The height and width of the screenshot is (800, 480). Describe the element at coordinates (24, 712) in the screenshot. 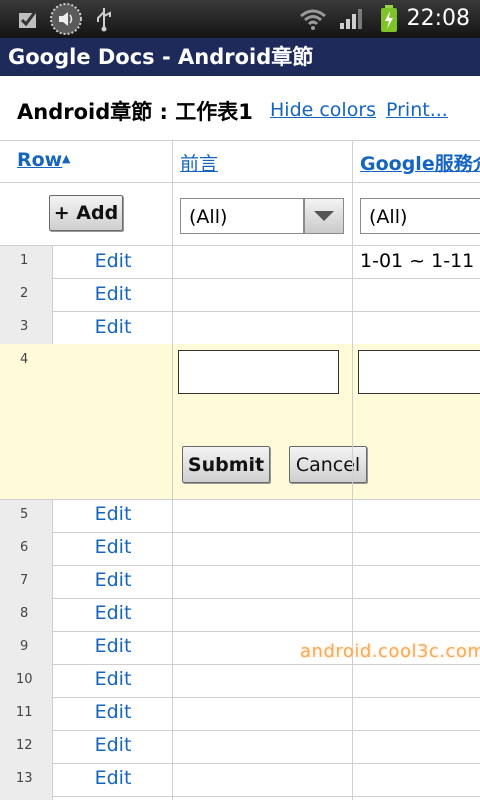

I see `row-number: 11` at that location.